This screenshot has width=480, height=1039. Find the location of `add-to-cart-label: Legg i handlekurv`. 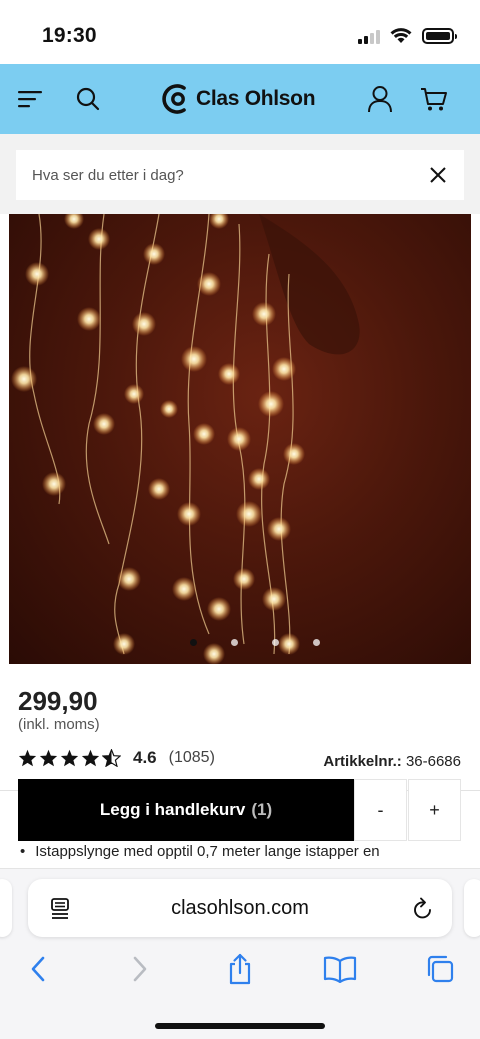

add-to-cart-label: Legg i handlekurv is located at coordinates (172, 809).